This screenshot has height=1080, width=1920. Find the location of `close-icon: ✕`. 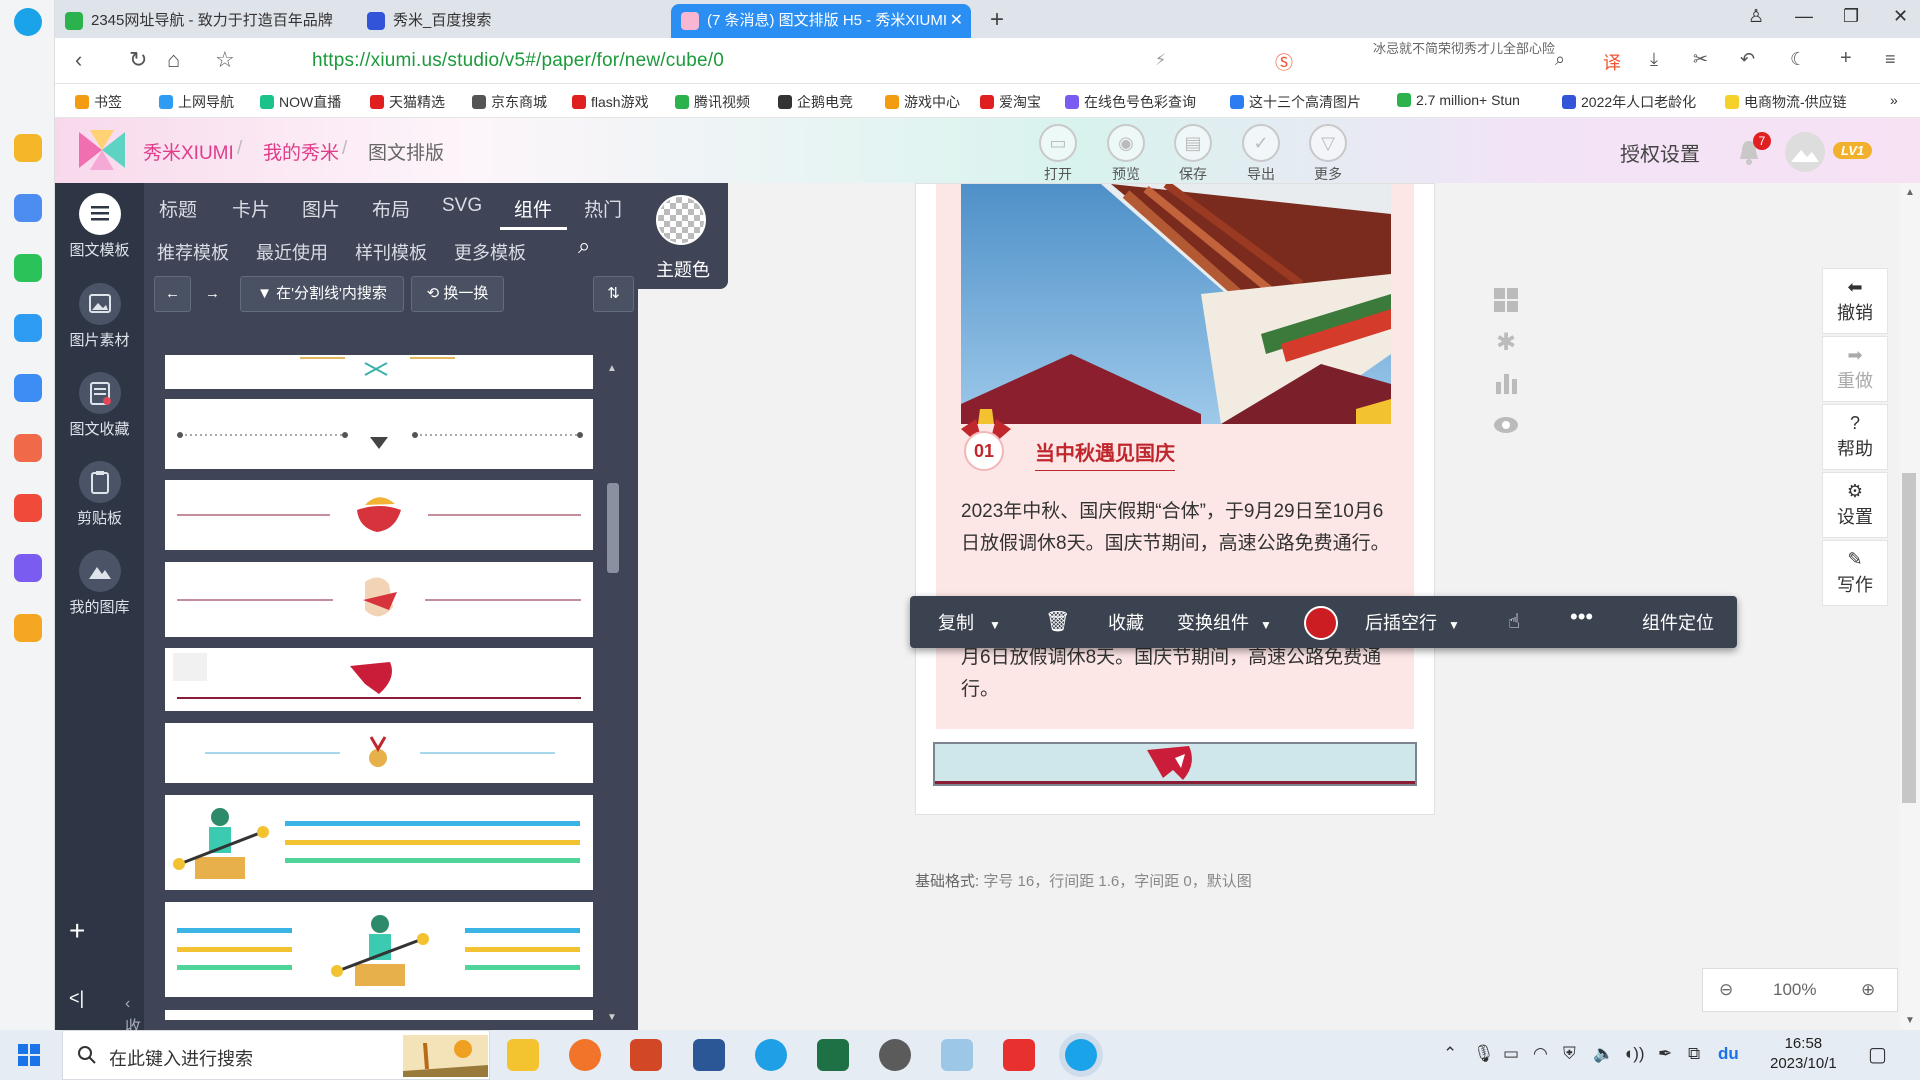

close-icon: ✕ is located at coordinates (956, 21).